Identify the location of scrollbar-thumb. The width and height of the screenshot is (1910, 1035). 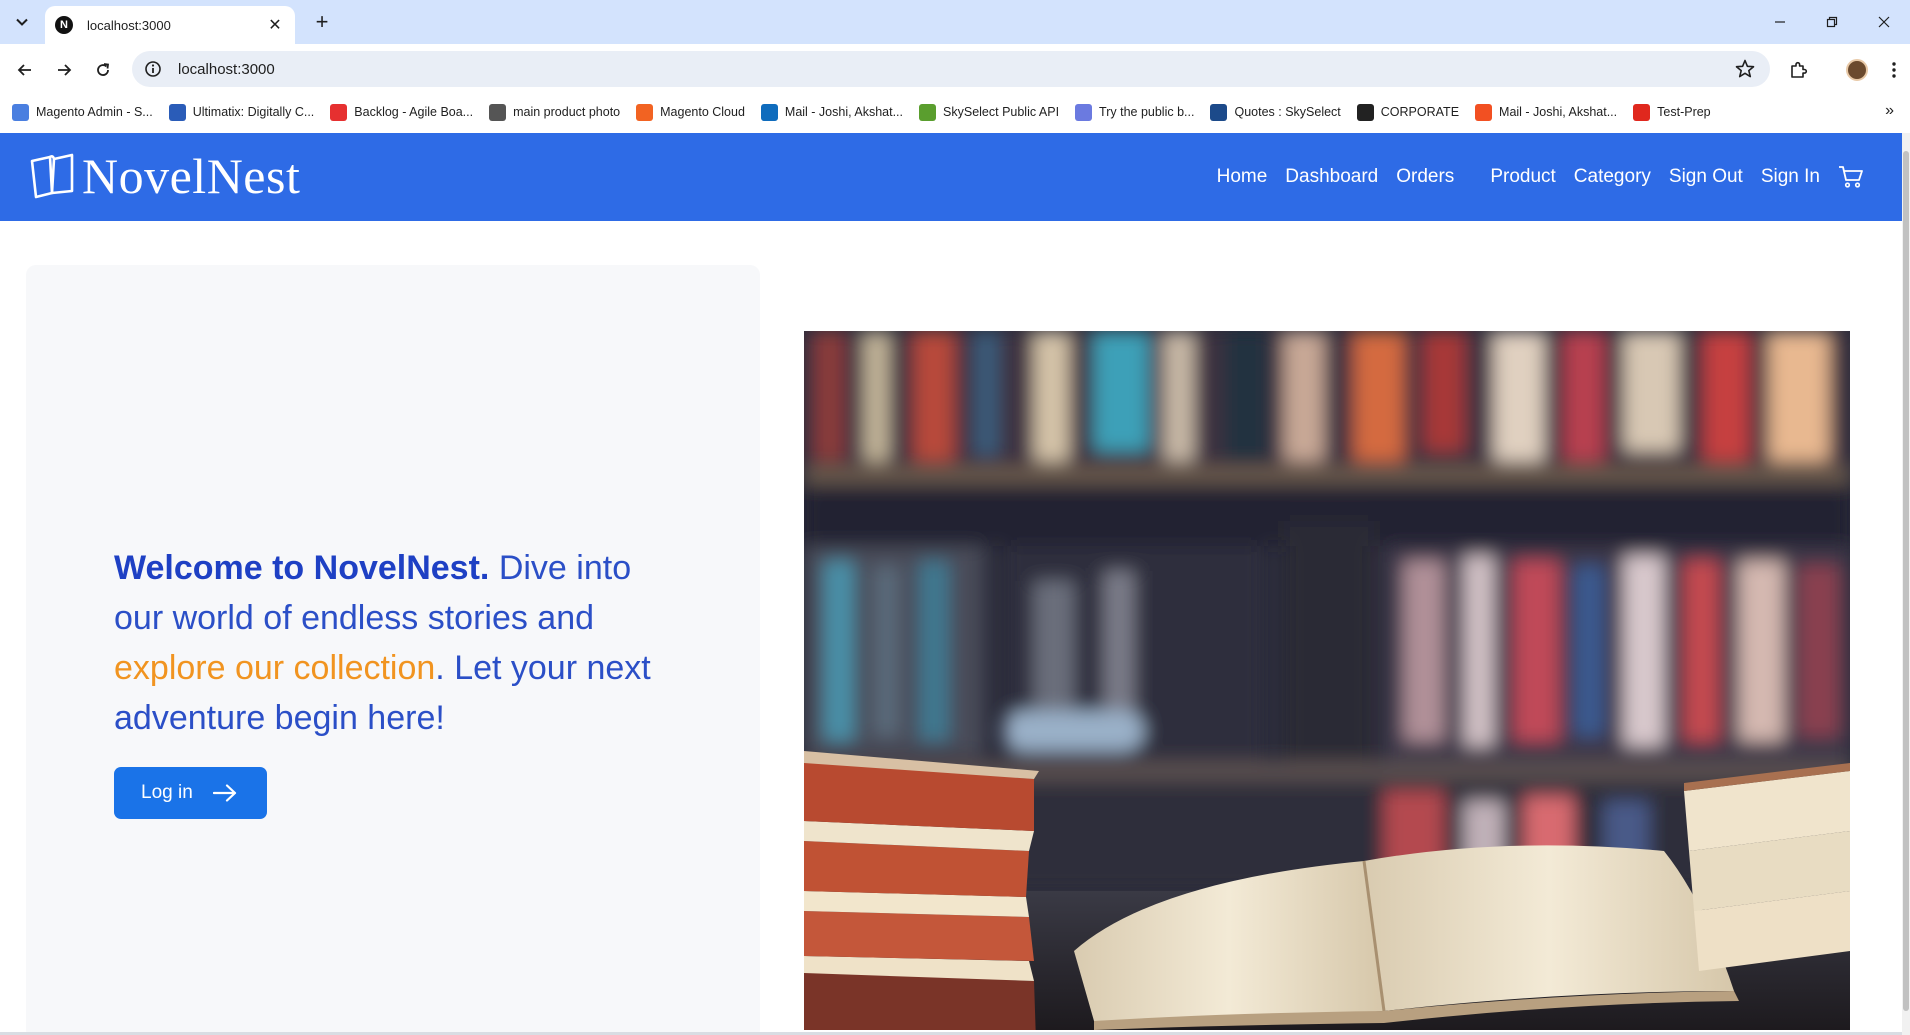
(1906, 581).